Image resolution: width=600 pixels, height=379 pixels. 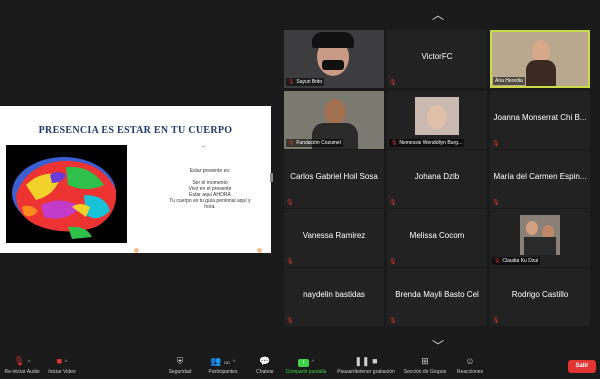 What do you see at coordinates (227, 362) in the screenshot?
I see `participants-count: 181` at bounding box center [227, 362].